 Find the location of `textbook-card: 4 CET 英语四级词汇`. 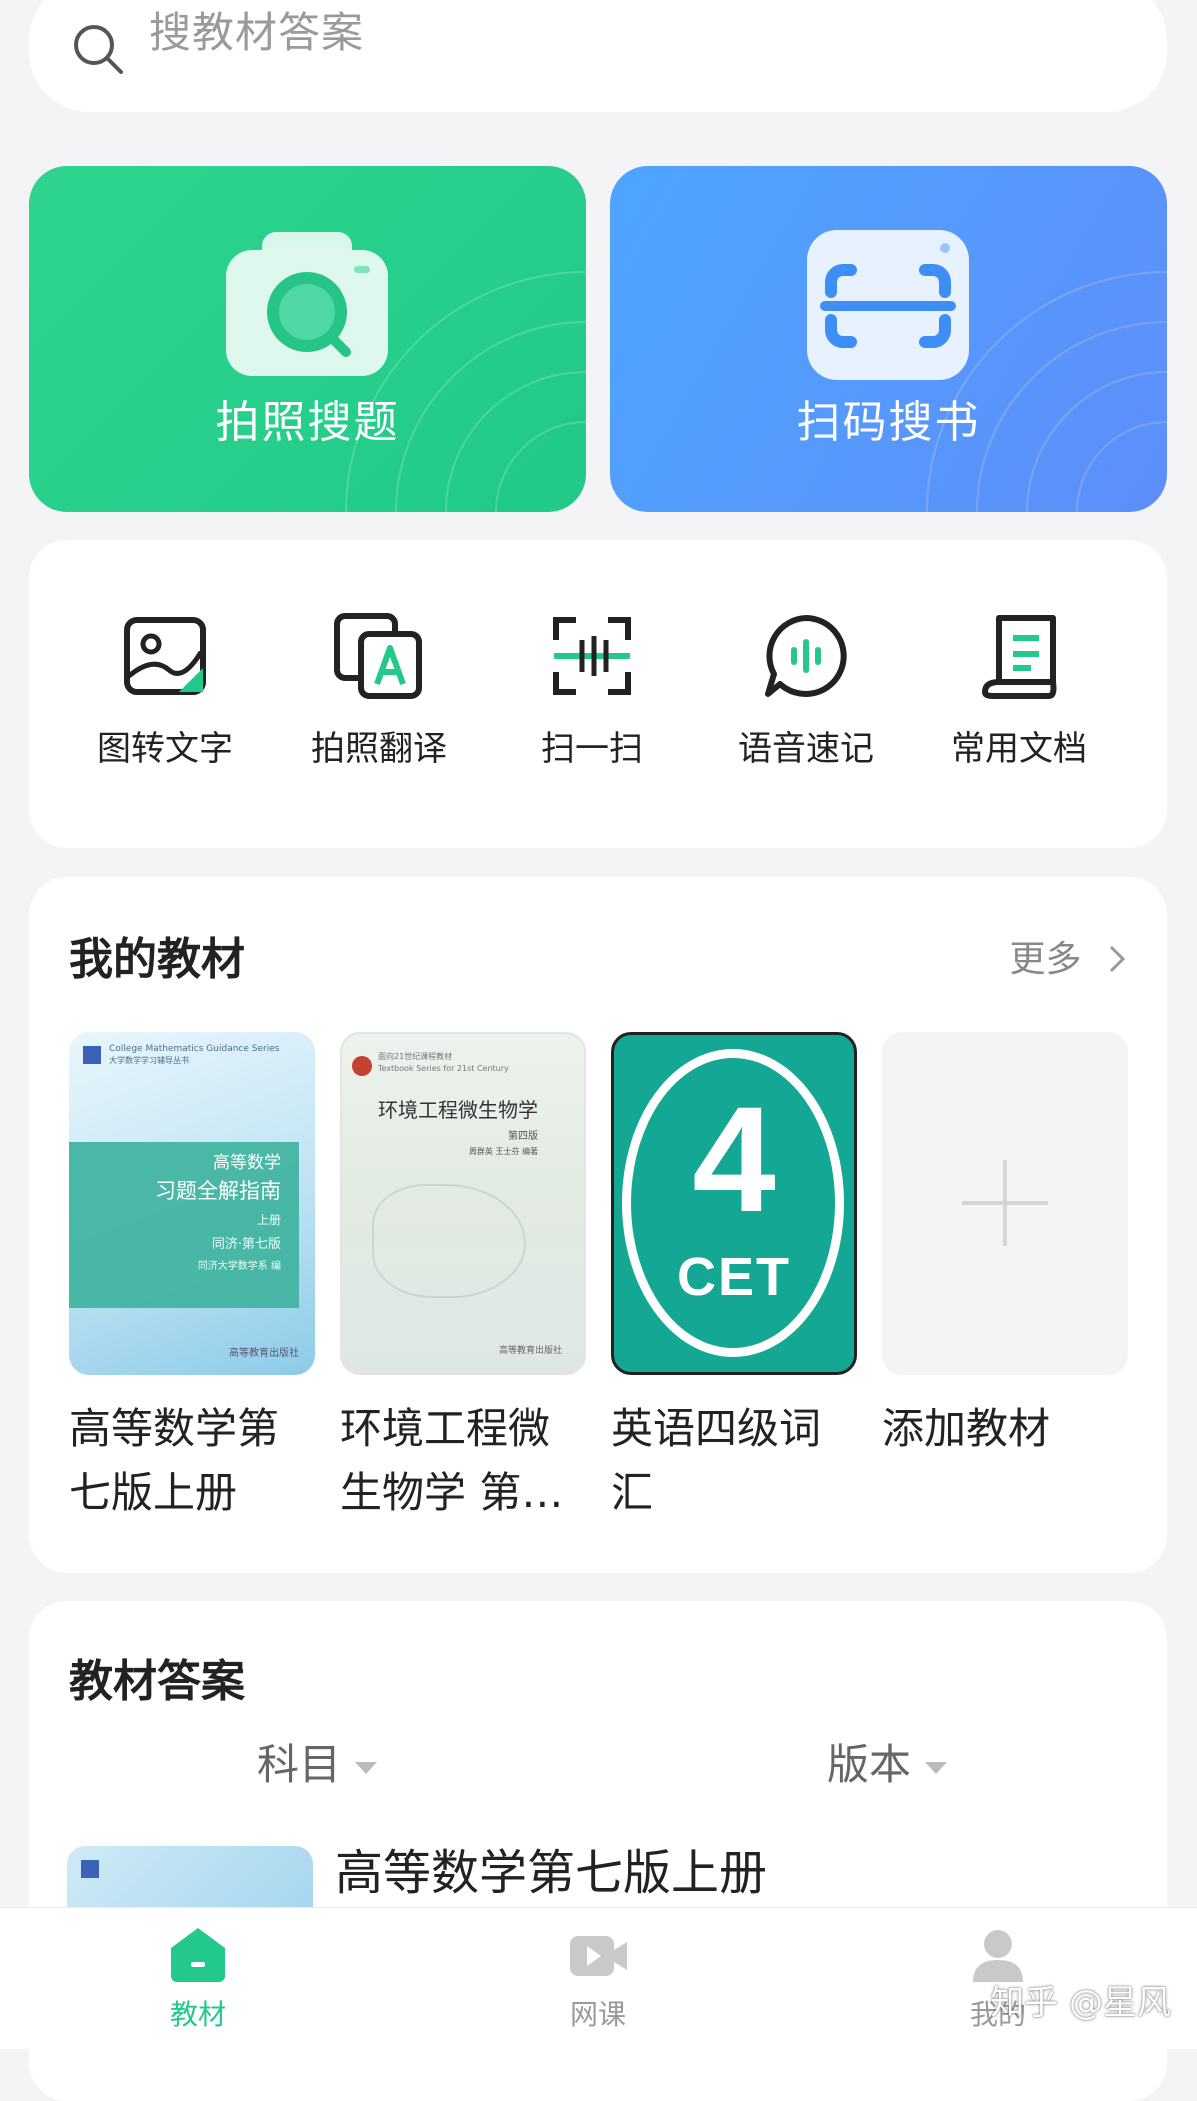

textbook-card: 4 CET 英语四级词汇 is located at coordinates (734, 1278).